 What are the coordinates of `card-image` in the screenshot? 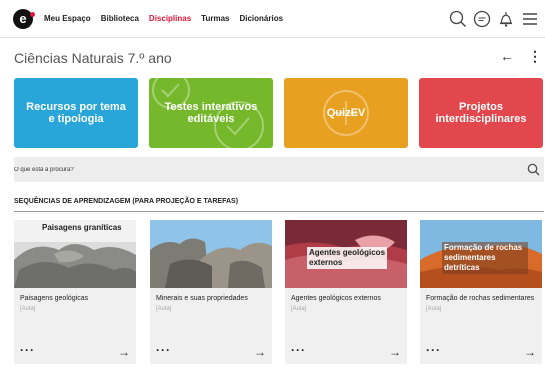 It's located at (211, 254).